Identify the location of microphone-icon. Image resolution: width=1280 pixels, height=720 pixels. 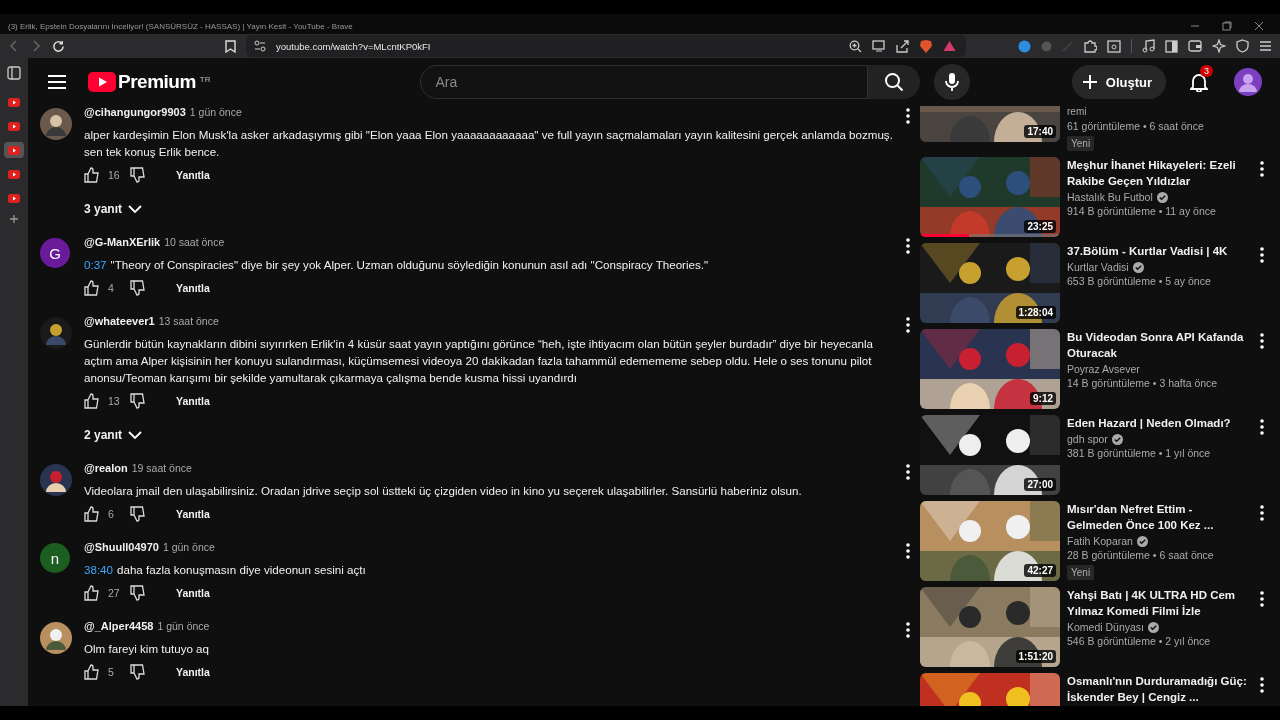
(952, 82).